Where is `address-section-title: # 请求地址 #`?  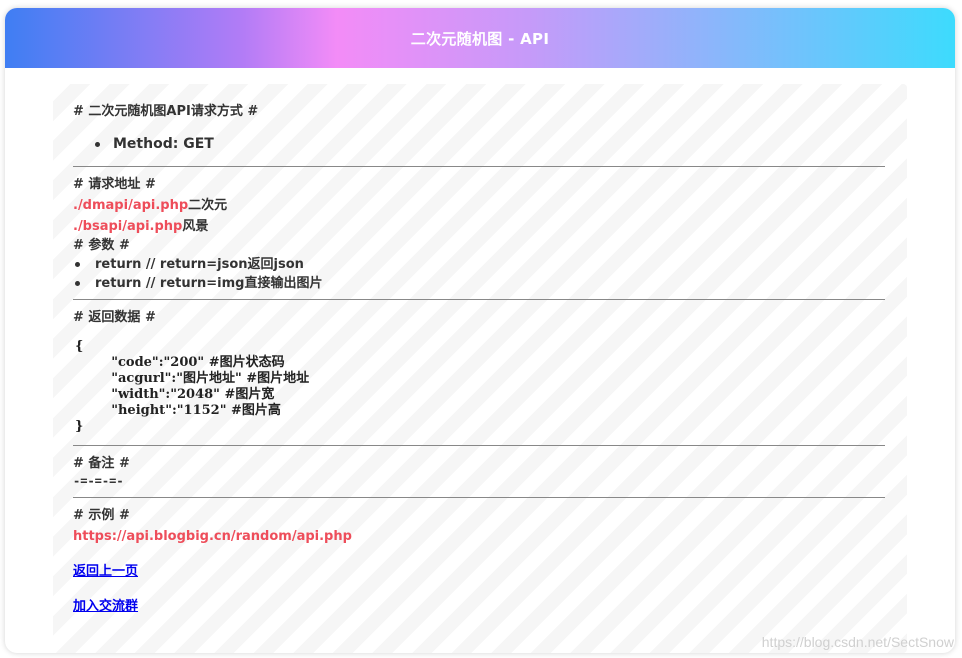
address-section-title: # 请求地址 # is located at coordinates (114, 184).